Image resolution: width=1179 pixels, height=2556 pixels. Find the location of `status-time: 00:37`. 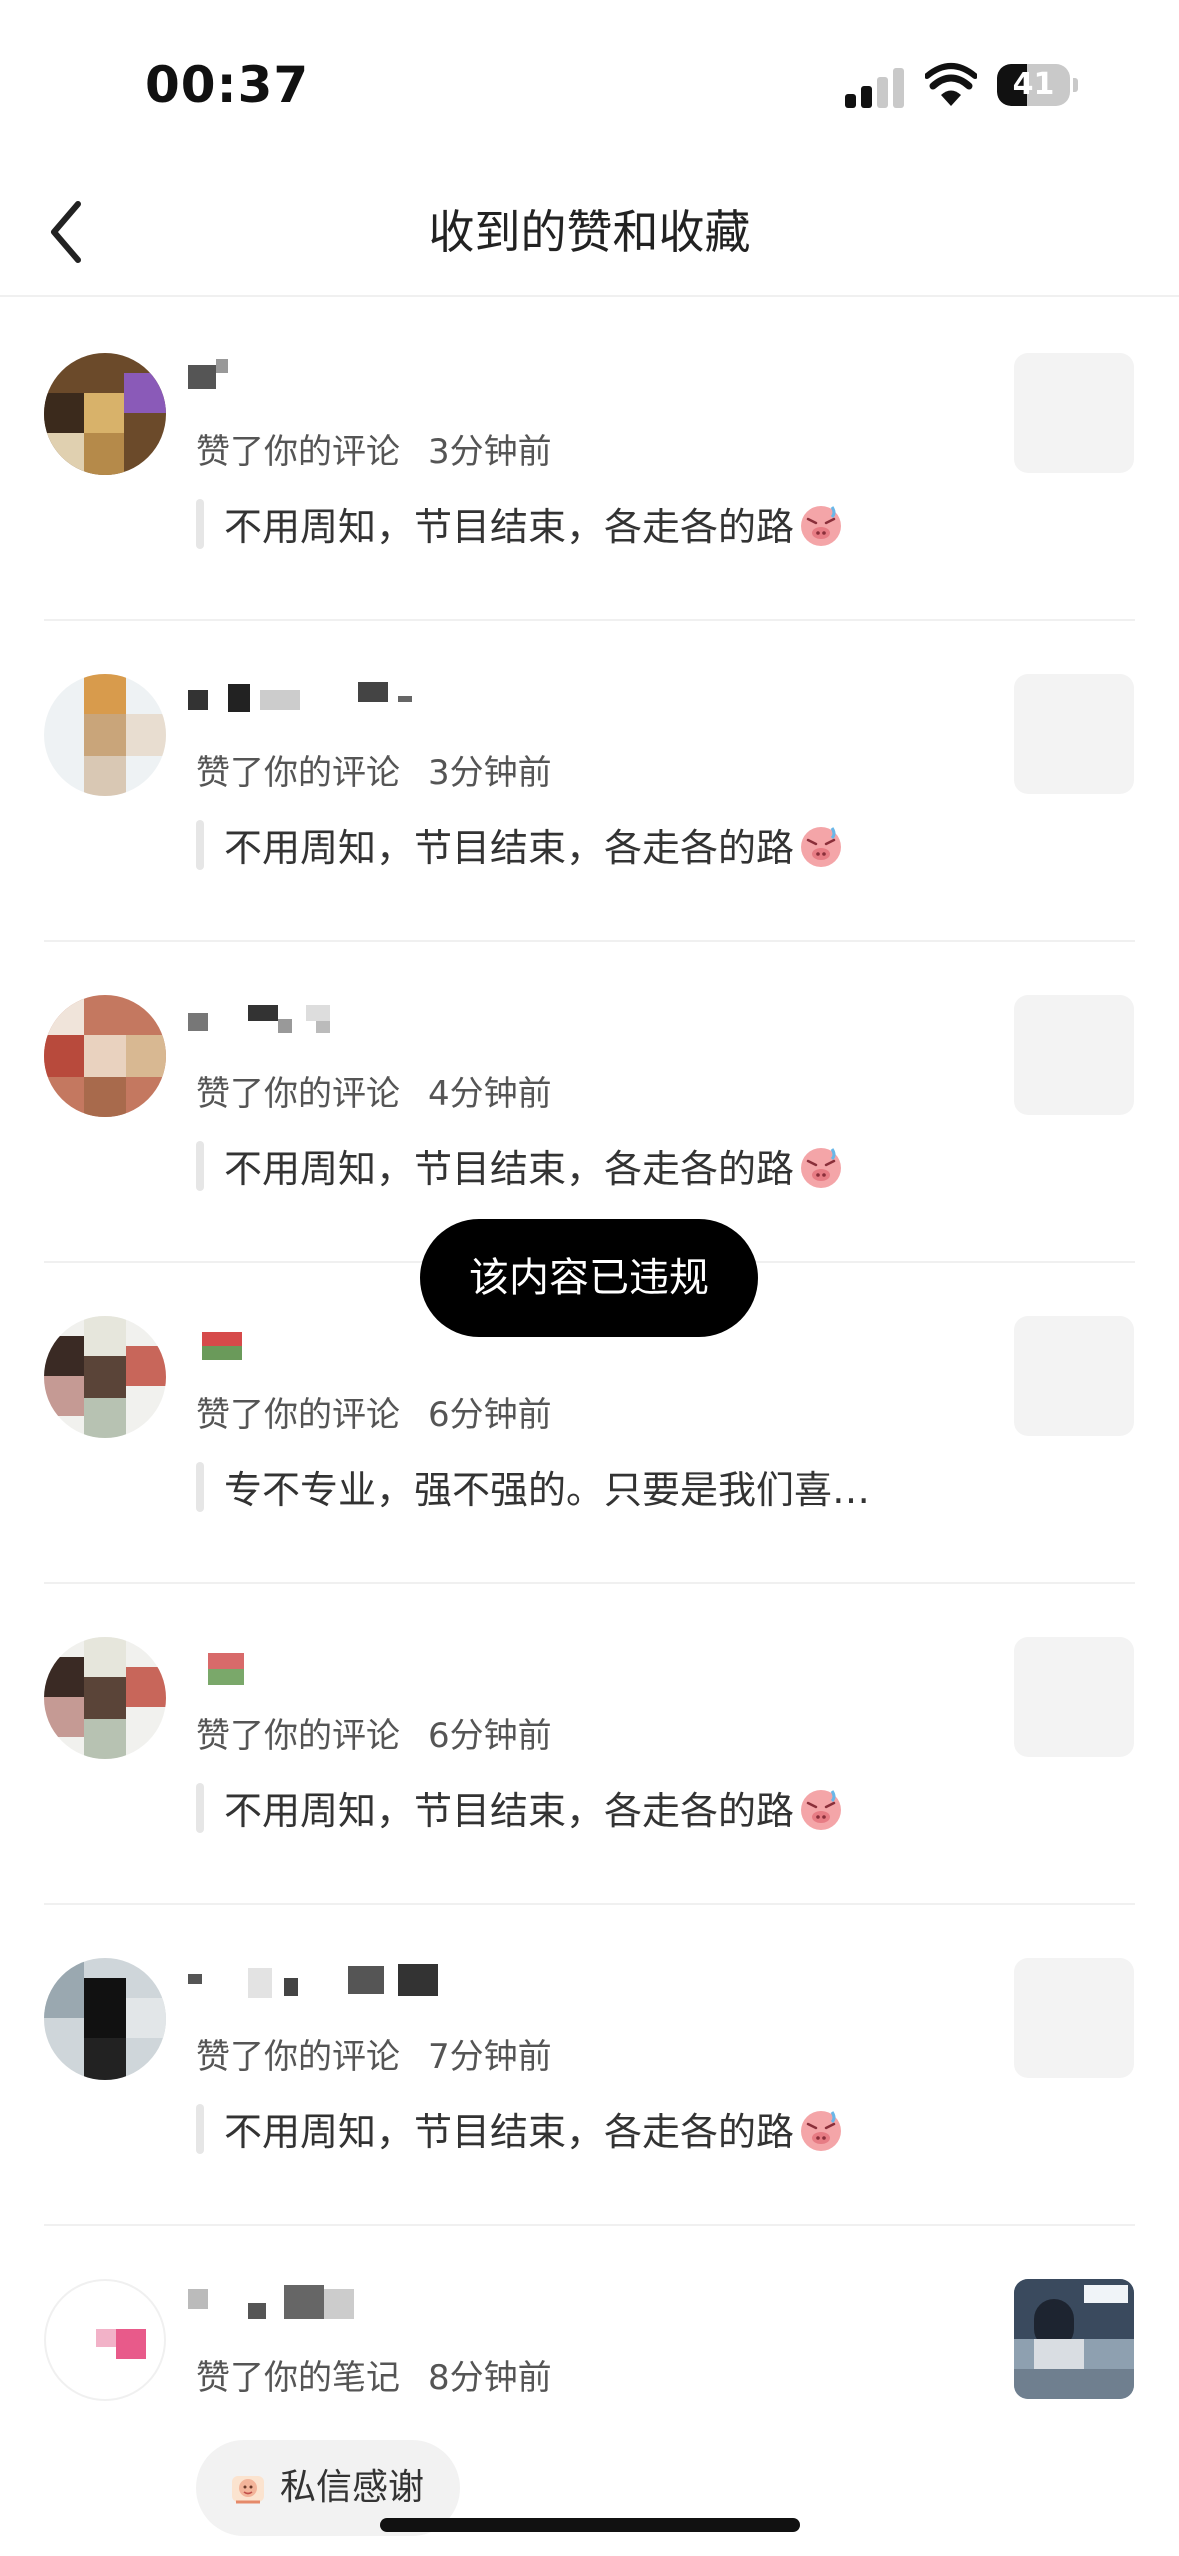

status-time: 00:37 is located at coordinates (227, 85).